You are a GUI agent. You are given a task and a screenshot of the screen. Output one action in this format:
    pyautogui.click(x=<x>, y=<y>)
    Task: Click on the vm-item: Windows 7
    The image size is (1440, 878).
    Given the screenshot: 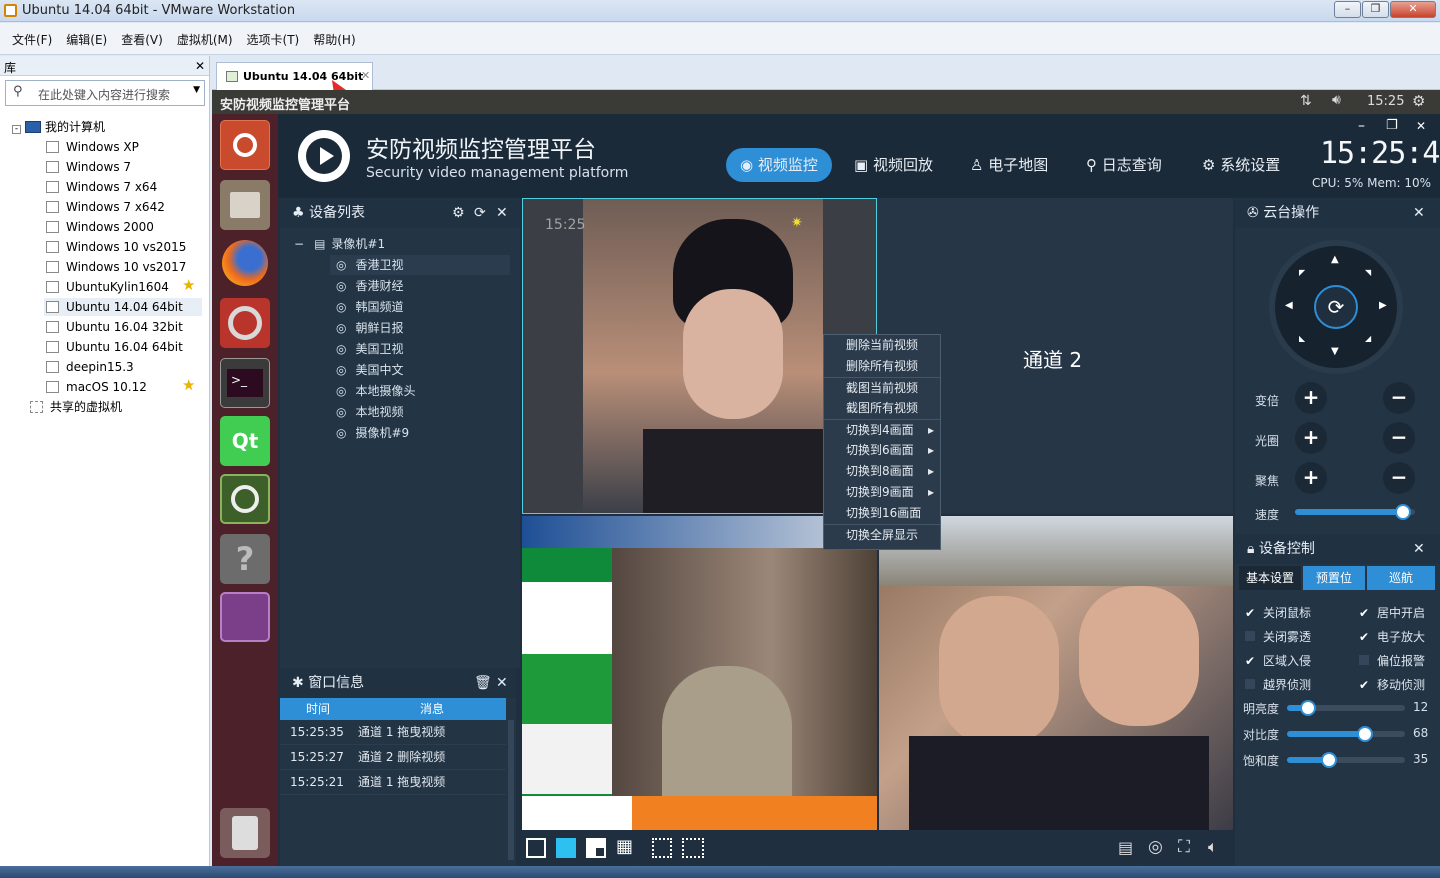 What is the action you would take?
    pyautogui.click(x=88, y=167)
    